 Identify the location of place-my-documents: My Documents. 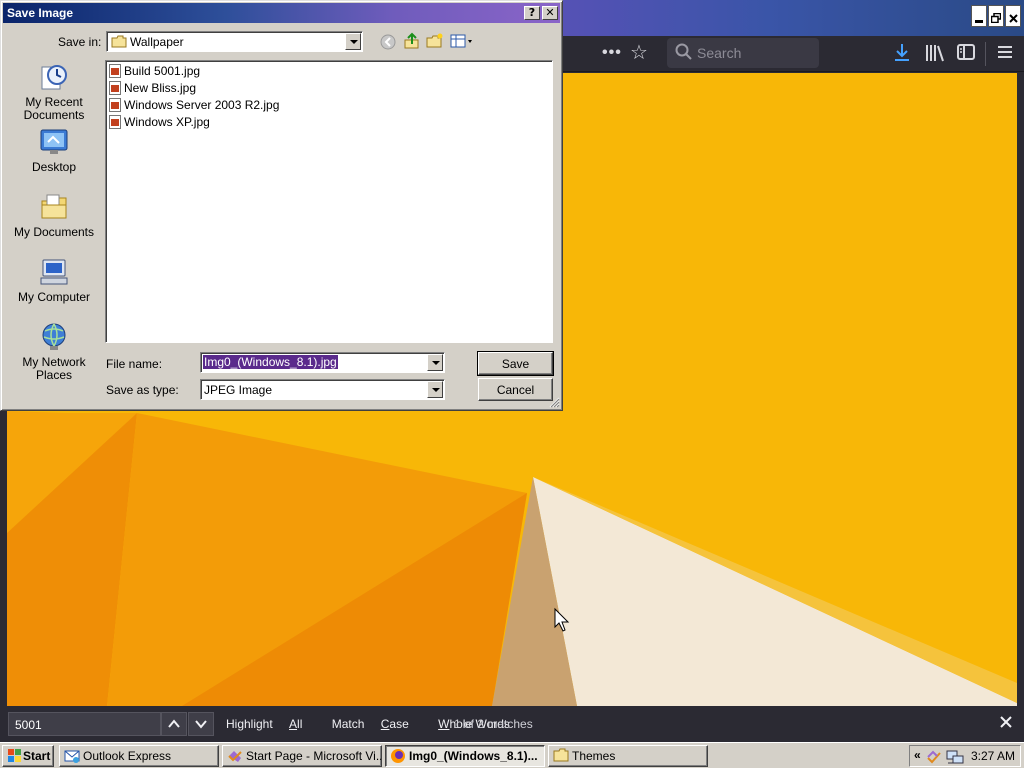
(54, 215).